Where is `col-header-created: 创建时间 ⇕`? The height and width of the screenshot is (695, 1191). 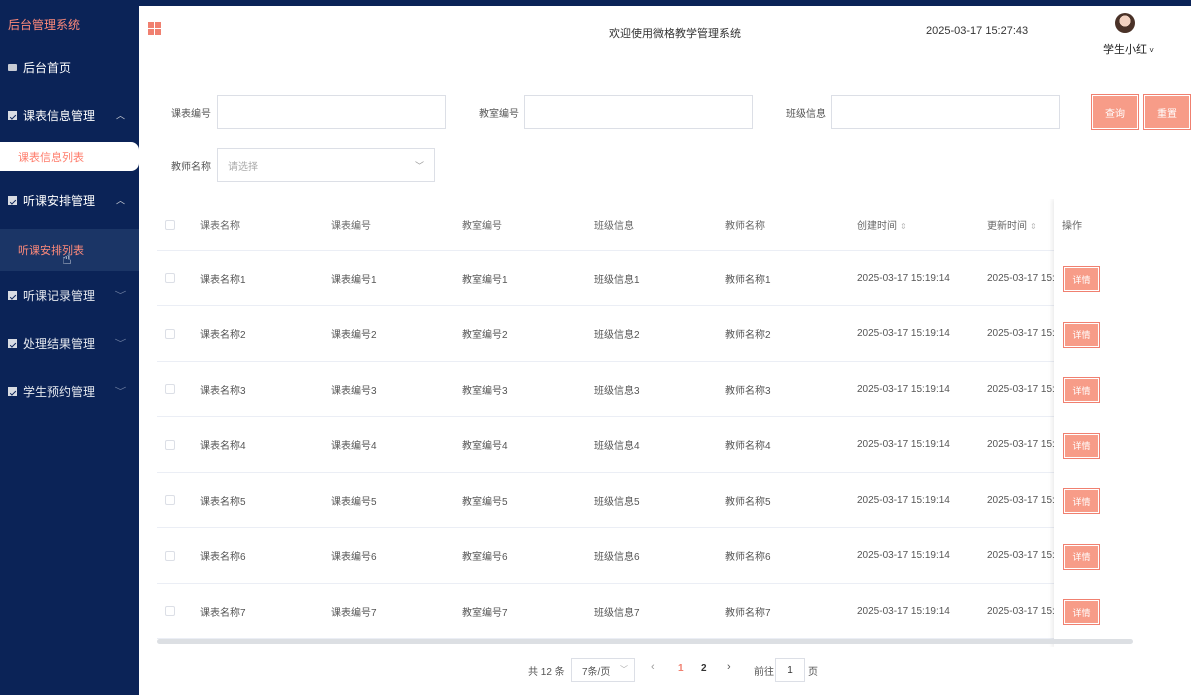
col-header-created: 创建时间 ⇕ is located at coordinates (882, 224).